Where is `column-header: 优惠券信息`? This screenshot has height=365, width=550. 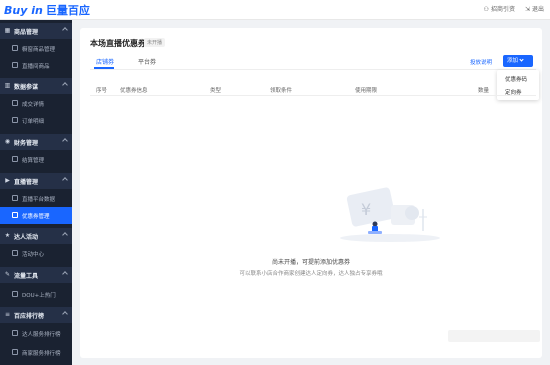
column-header: 优惠券信息 is located at coordinates (134, 91).